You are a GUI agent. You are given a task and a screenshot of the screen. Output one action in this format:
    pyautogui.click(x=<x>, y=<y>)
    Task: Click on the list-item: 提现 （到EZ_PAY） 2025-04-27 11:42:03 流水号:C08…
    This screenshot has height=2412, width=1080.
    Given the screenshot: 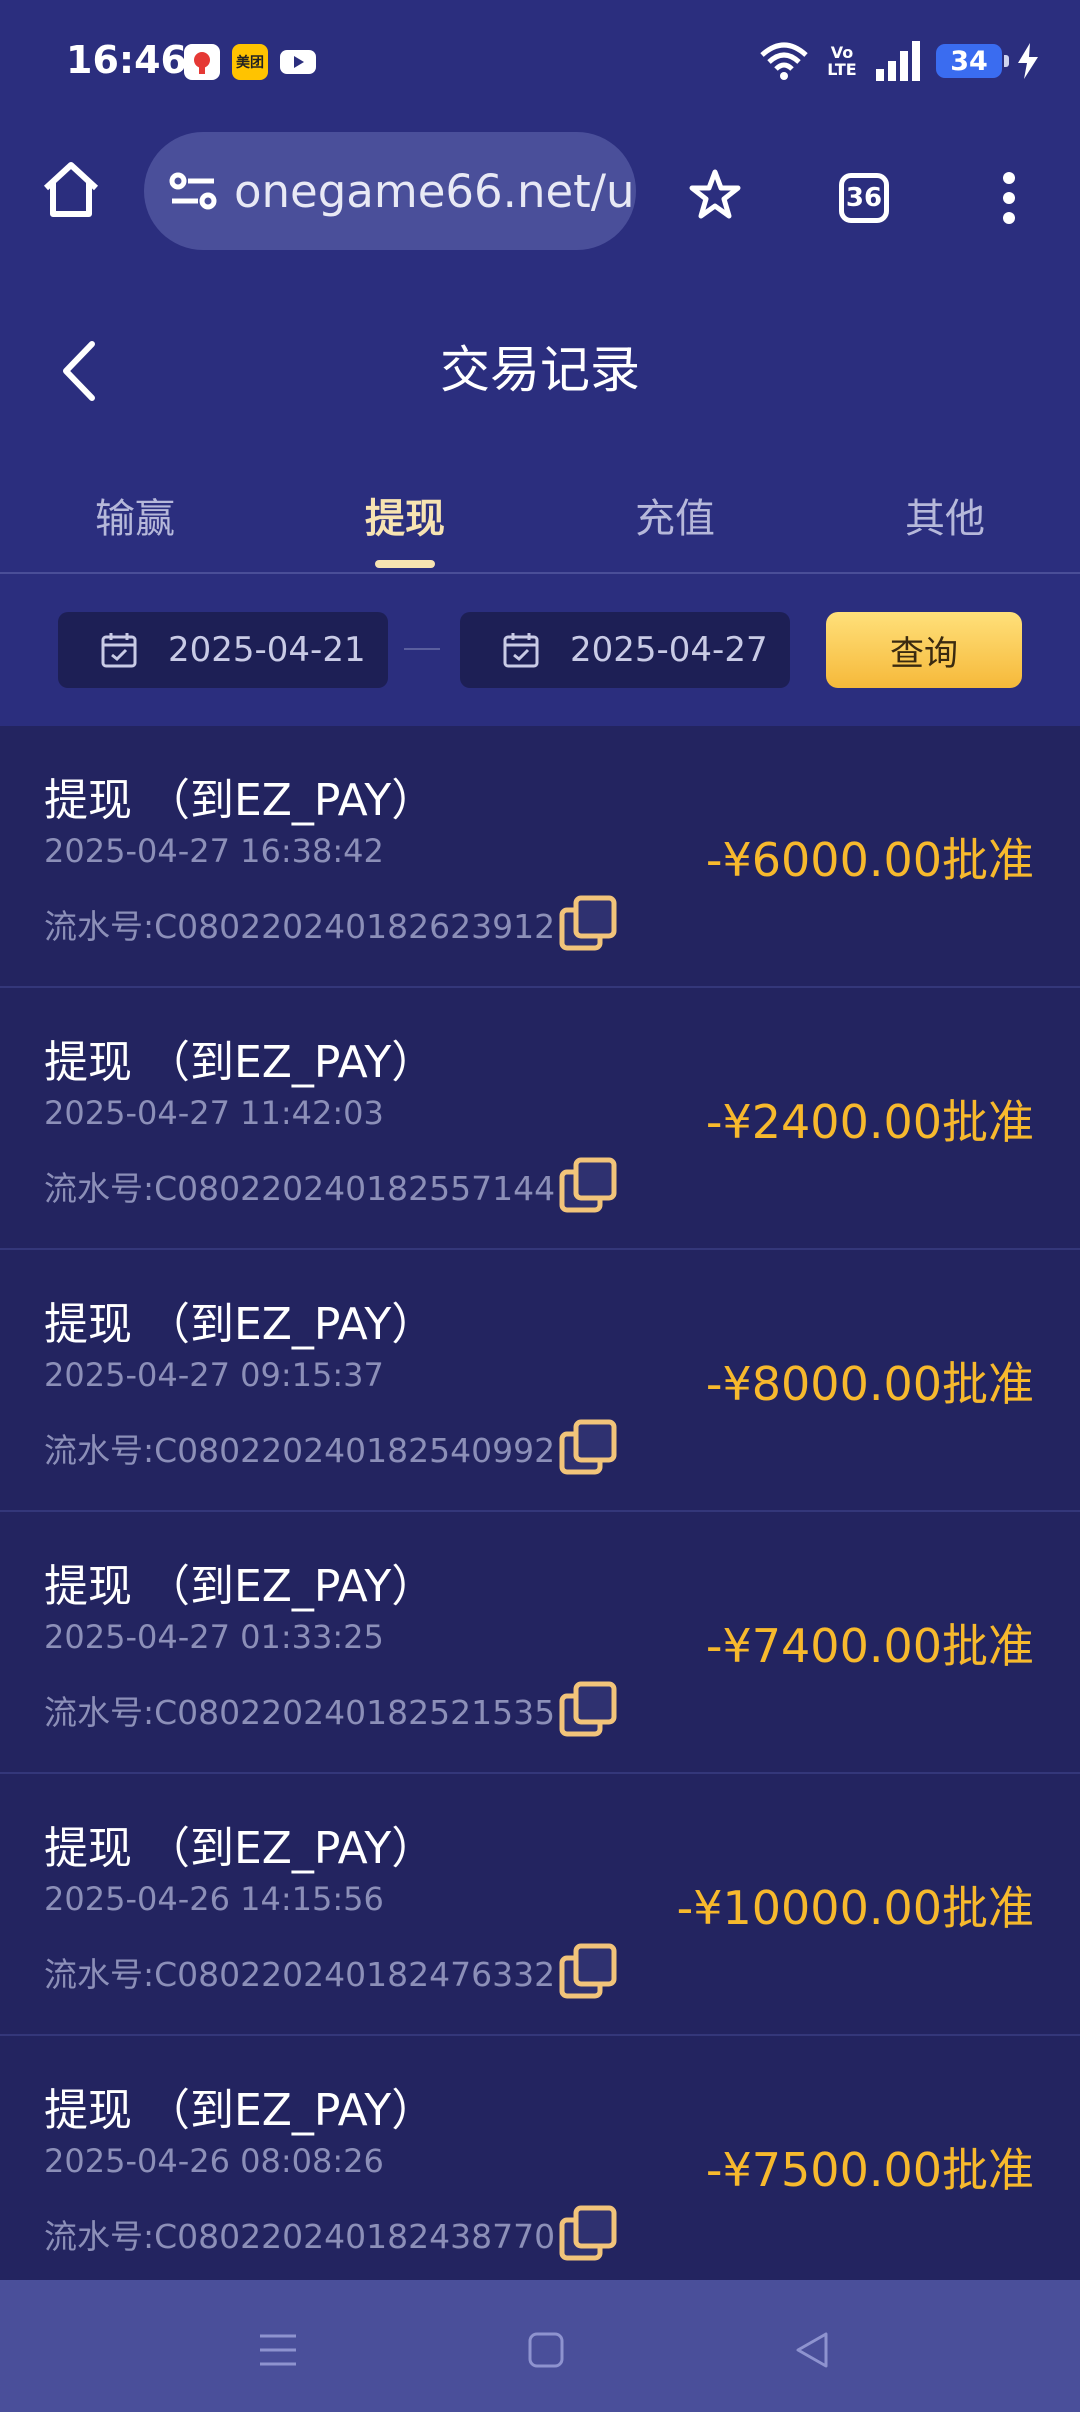 What is the action you would take?
    pyautogui.click(x=540, y=1119)
    